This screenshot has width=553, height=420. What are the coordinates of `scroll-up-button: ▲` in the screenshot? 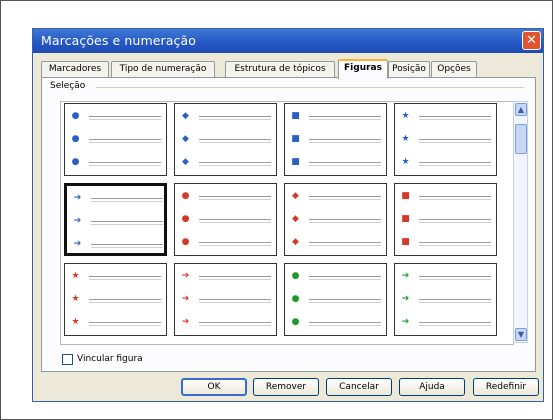 It's located at (521, 109).